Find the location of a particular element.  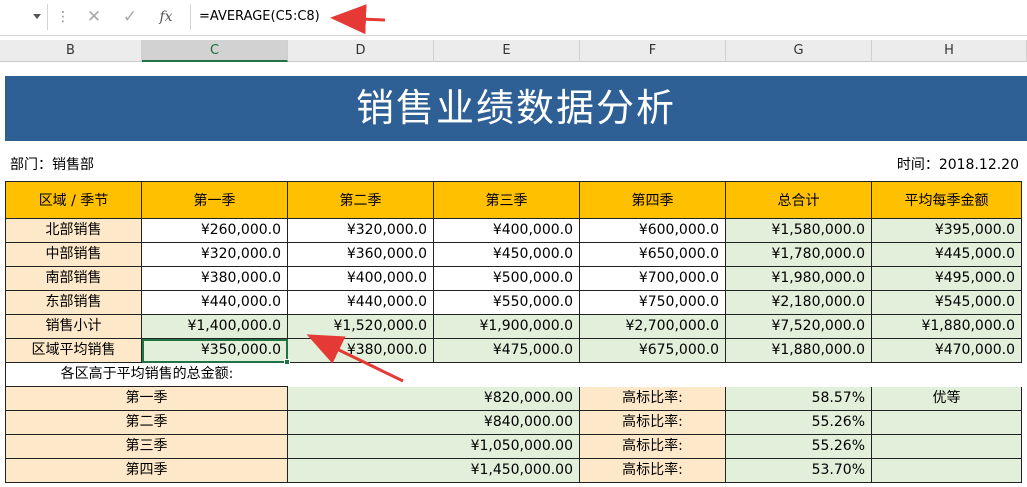

column-headers: B C D E F G H is located at coordinates (513, 51).